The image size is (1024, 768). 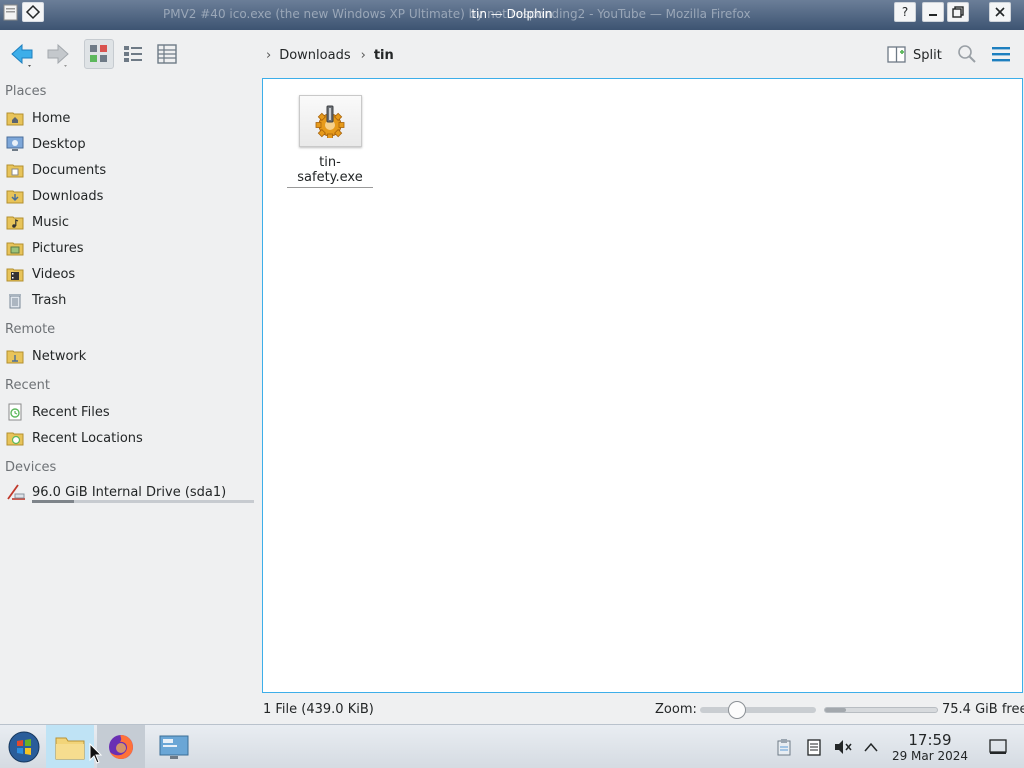 I want to click on breadcrumb-downloads: Downloads, so click(x=314, y=55).